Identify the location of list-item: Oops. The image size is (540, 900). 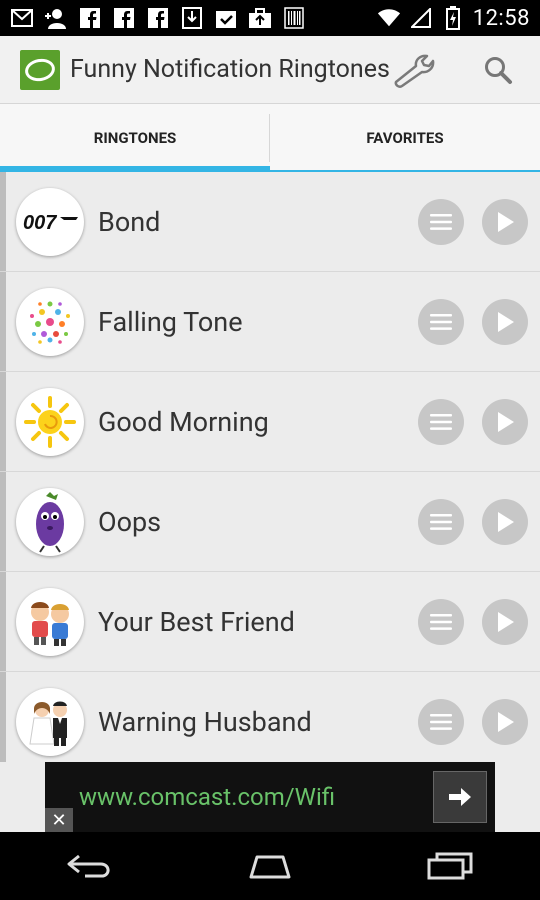
(270, 522).